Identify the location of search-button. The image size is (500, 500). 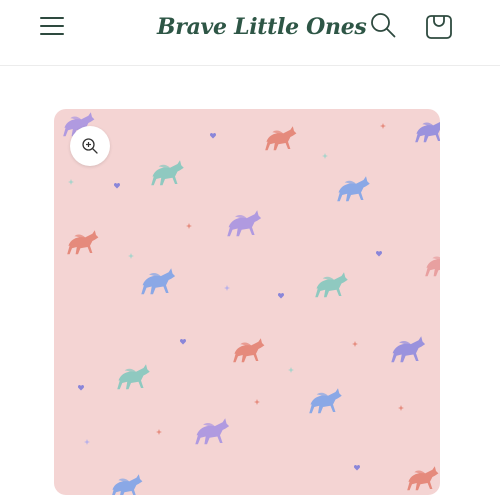
(383, 25).